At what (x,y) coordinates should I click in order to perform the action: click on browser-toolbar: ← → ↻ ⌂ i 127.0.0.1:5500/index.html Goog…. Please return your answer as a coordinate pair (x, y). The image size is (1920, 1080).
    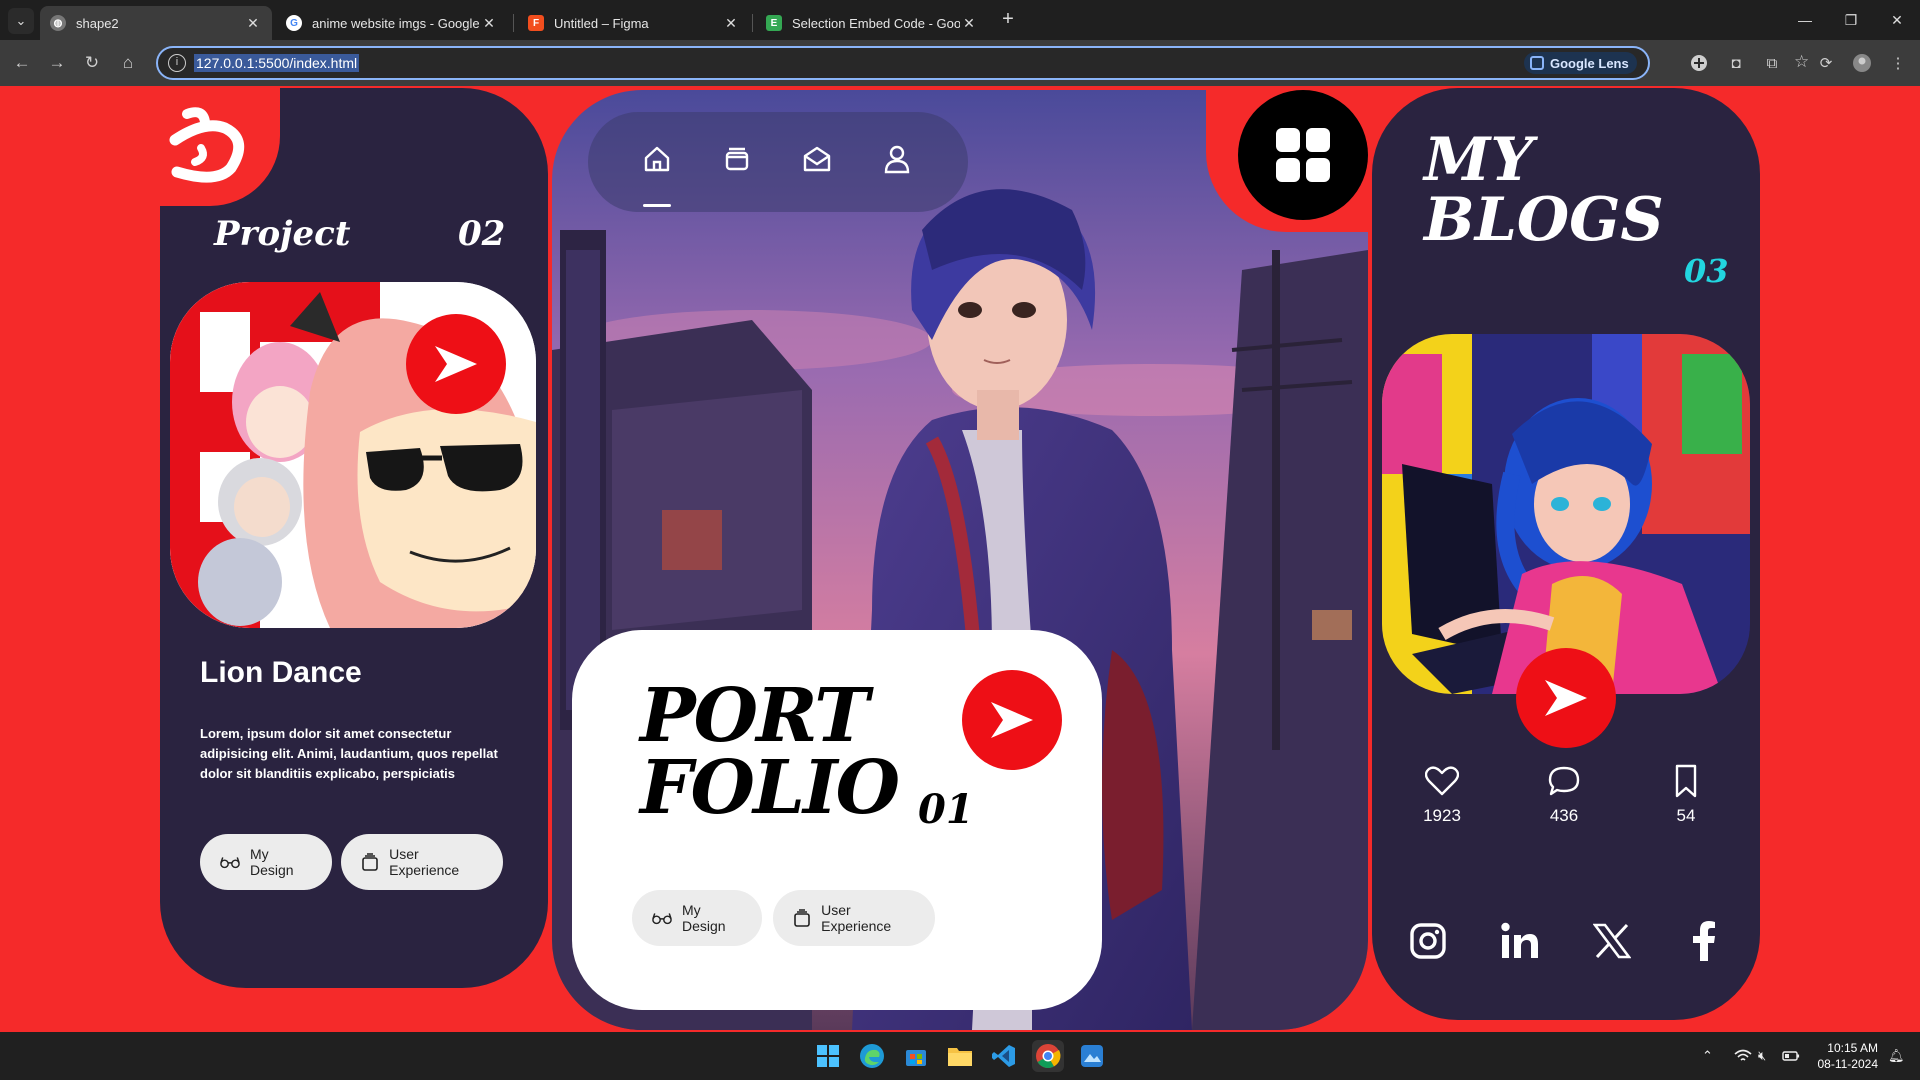
    Looking at the image, I should click on (960, 63).